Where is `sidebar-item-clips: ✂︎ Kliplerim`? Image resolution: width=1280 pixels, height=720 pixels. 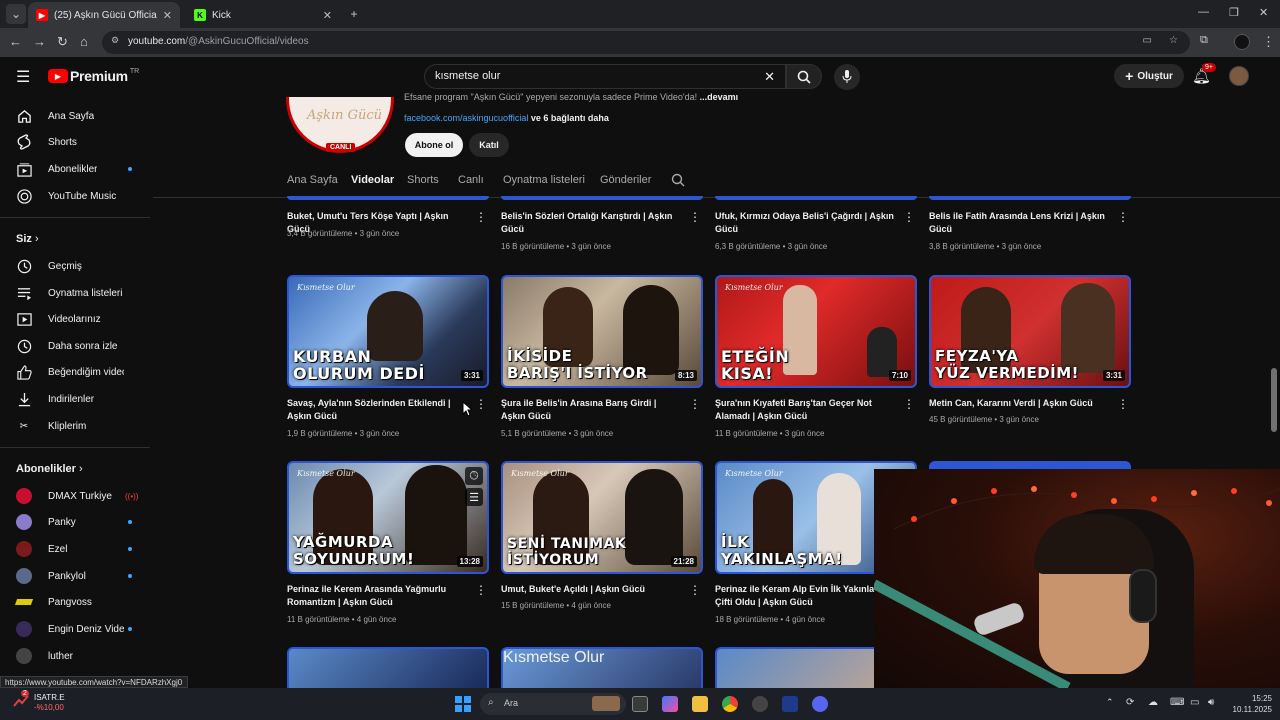 sidebar-item-clips: ✂︎ Kliplerim is located at coordinates (75, 426).